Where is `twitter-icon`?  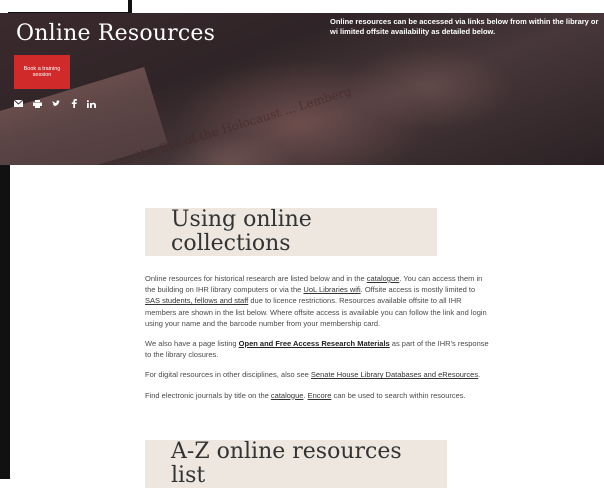
twitter-icon is located at coordinates (56, 103).